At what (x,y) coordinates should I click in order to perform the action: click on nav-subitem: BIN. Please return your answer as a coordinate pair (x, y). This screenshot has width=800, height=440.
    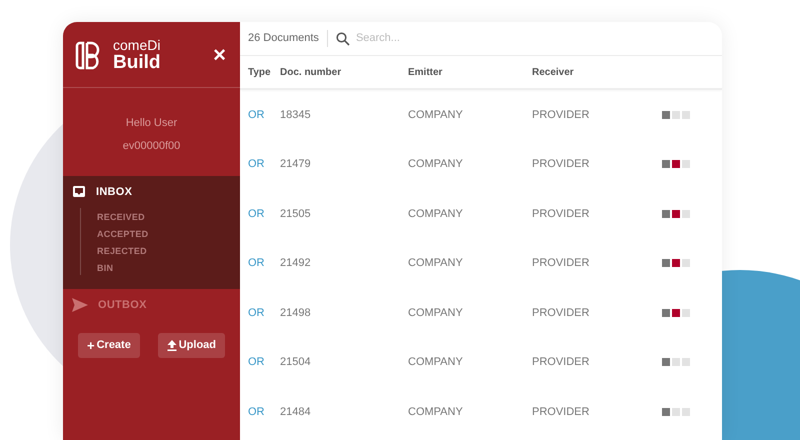
    Looking at the image, I should click on (168, 268).